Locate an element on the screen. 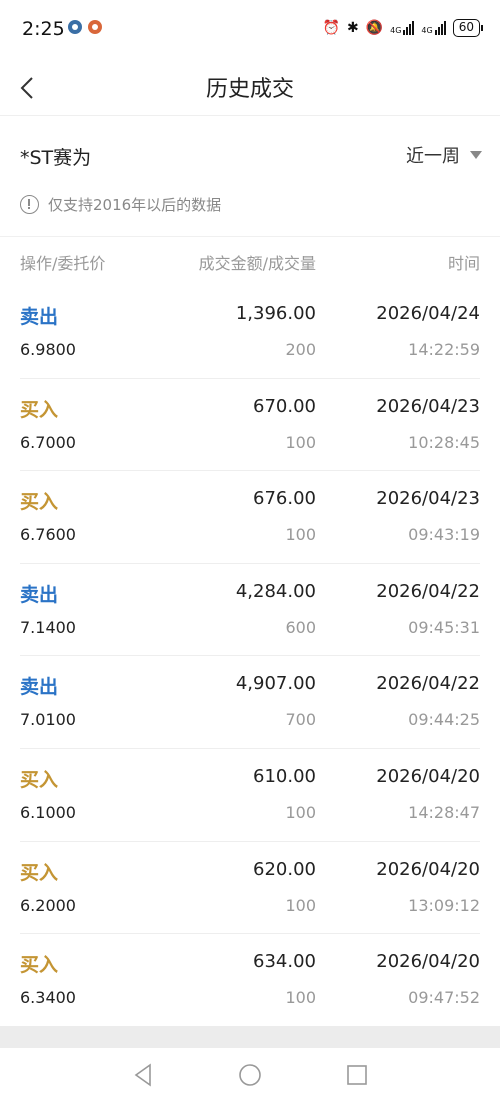  system-navigation-bar is located at coordinates (250, 1075).